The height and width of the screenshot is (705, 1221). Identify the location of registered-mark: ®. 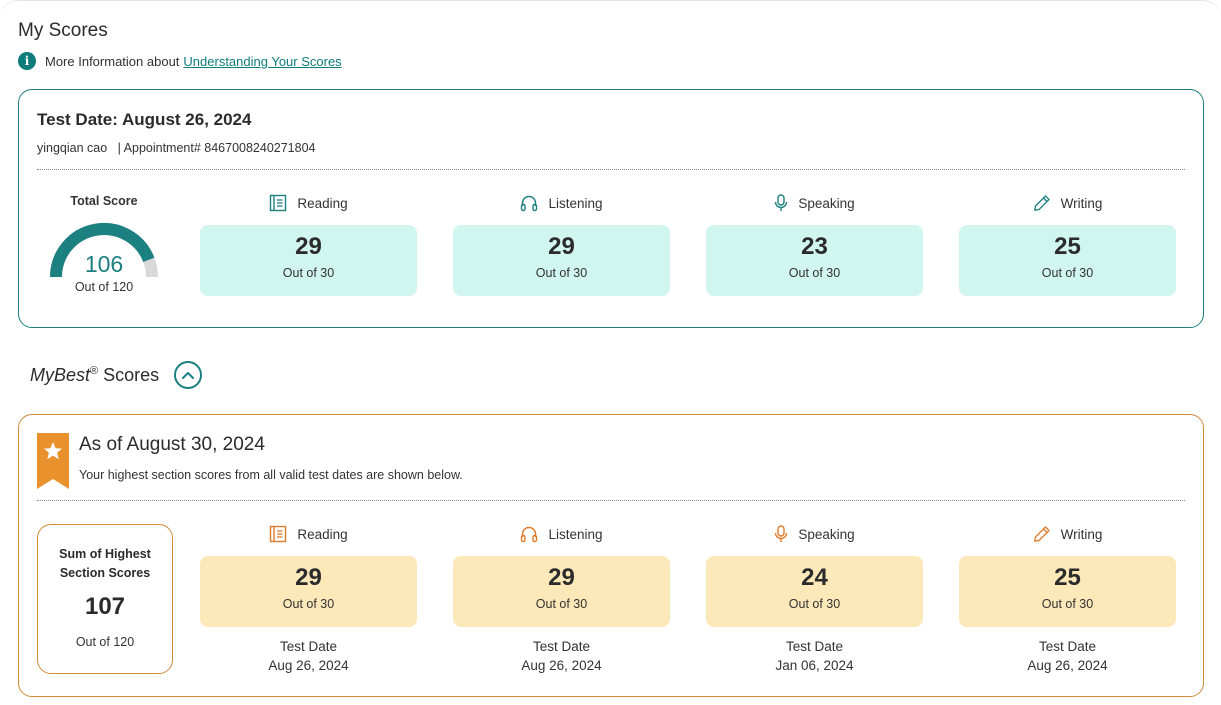
(94, 370).